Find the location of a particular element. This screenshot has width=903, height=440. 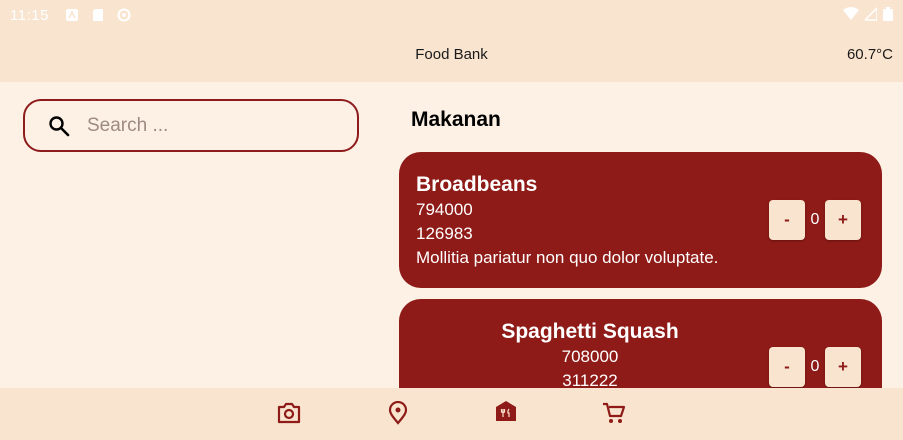

food-item-line2: 126983 is located at coordinates (444, 233).